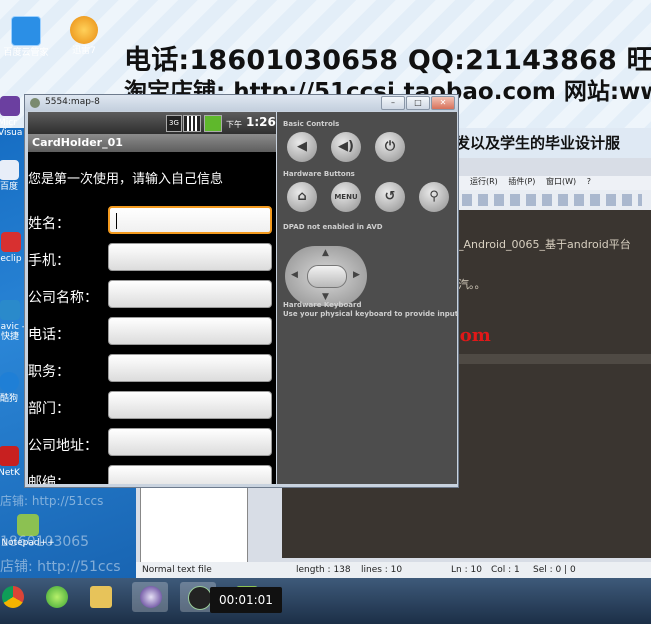 Image resolution: width=651 pixels, height=624 pixels. Describe the element at coordinates (152, 143) in the screenshot. I see `app-title-bar: CardHolder_01` at that location.